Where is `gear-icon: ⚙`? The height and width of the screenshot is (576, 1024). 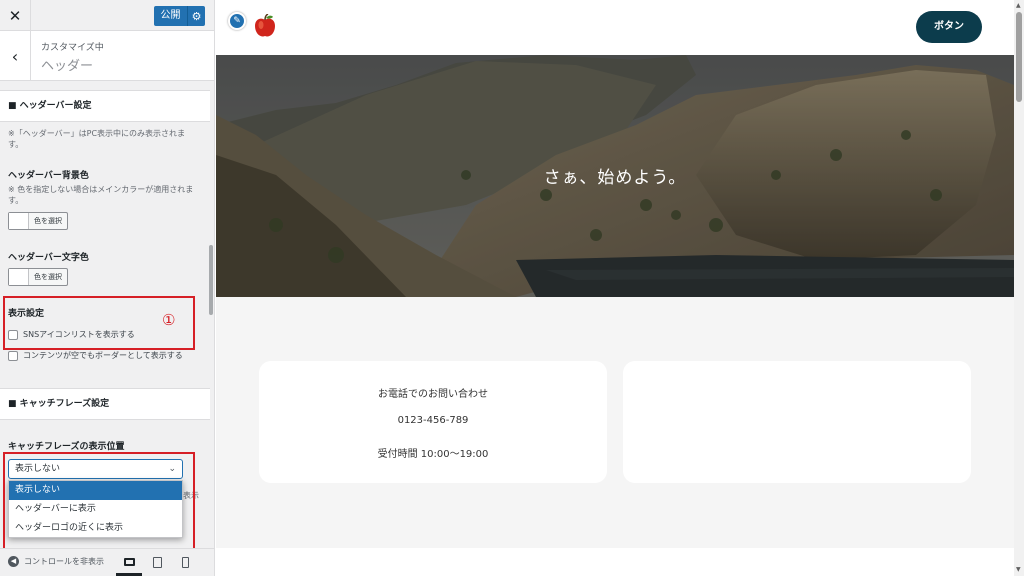 gear-icon: ⚙ is located at coordinates (196, 16).